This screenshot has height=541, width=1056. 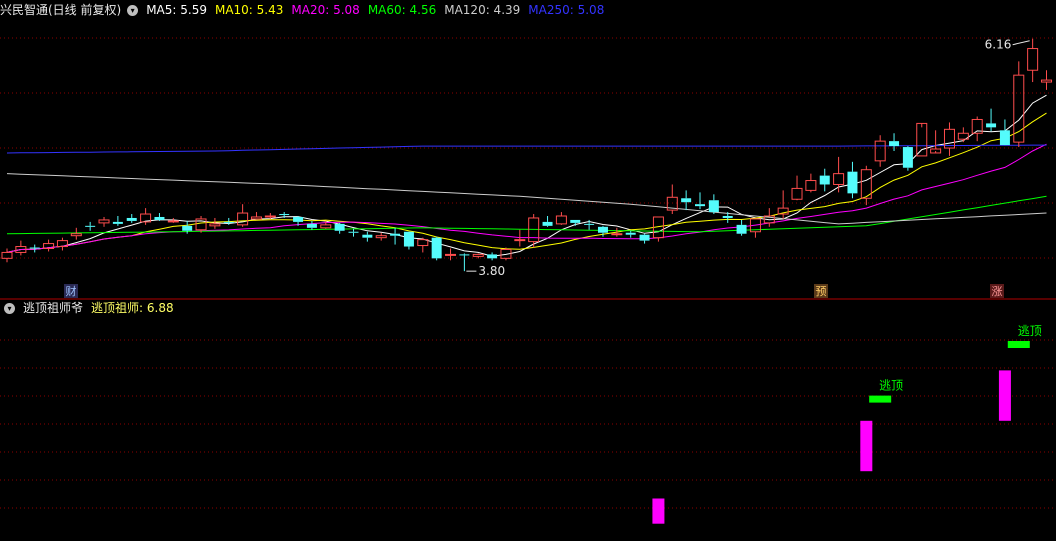 I want to click on indicator-header: ▾ 逃顶祖师爷 逃顶祖师: 6.88, so click(x=91, y=308).